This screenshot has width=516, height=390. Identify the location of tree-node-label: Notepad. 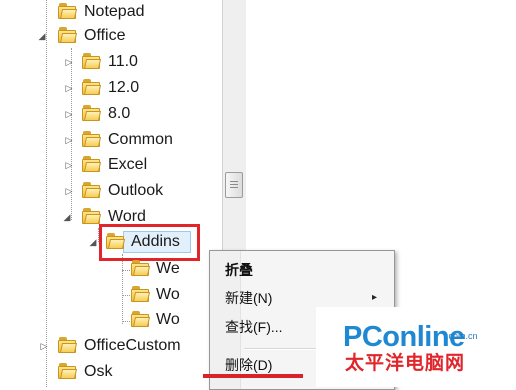
(114, 11).